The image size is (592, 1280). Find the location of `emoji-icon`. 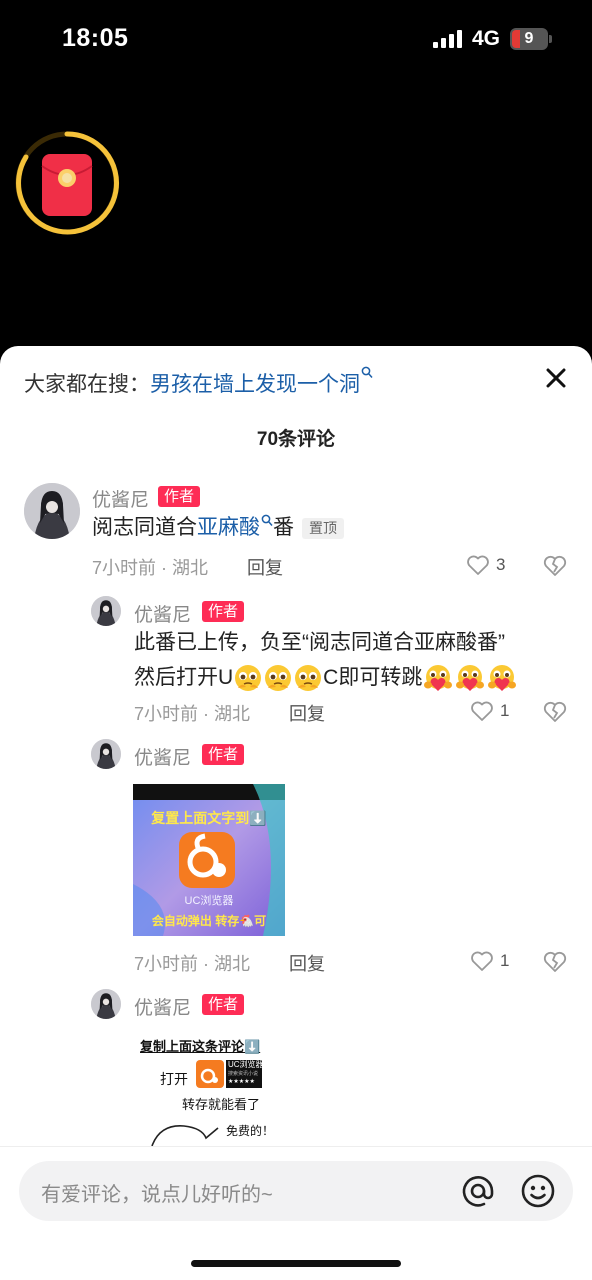

emoji-icon is located at coordinates (538, 1191).